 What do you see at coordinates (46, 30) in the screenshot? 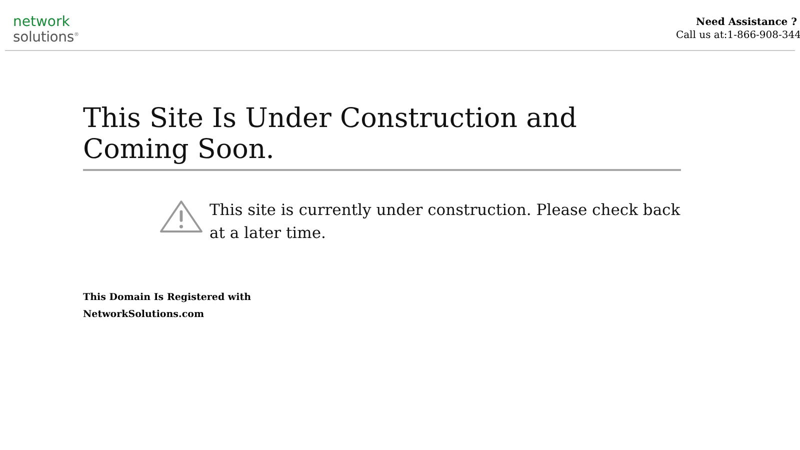
I see `logo: network solutions$^{®}$` at bounding box center [46, 30].